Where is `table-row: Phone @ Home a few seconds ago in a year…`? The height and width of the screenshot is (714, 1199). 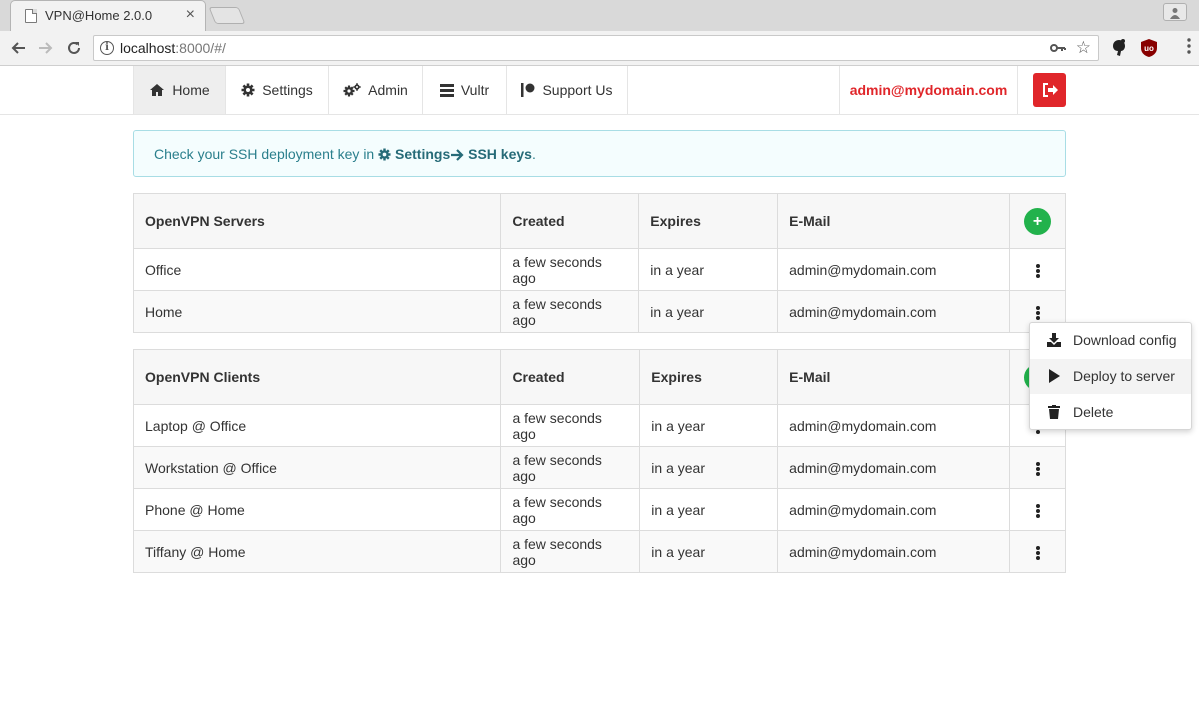
table-row: Phone @ Home a few seconds ago in a year… is located at coordinates (599, 509).